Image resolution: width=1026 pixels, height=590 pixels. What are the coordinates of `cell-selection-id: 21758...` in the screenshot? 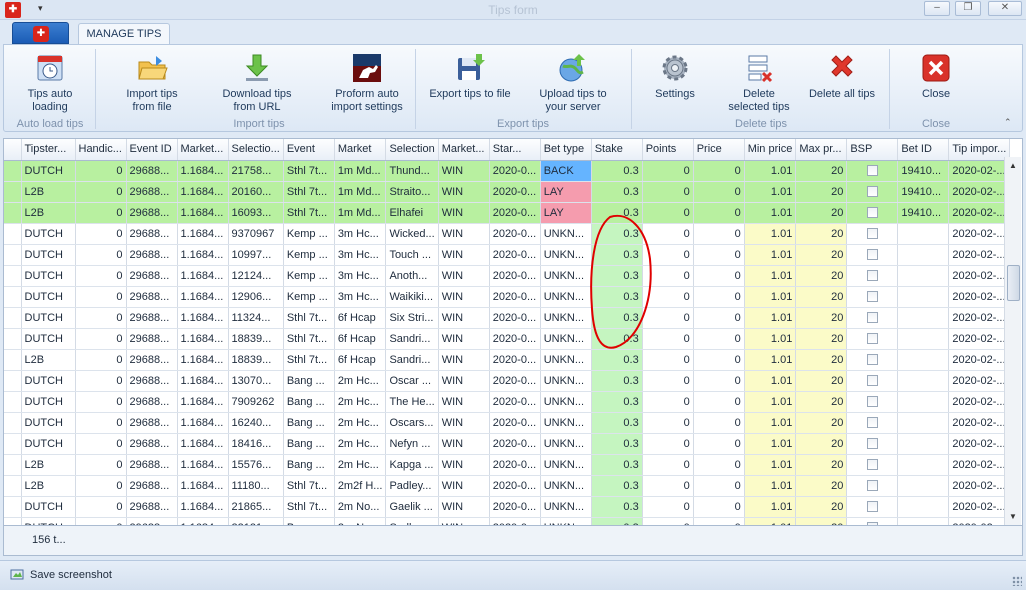 It's located at (256, 171).